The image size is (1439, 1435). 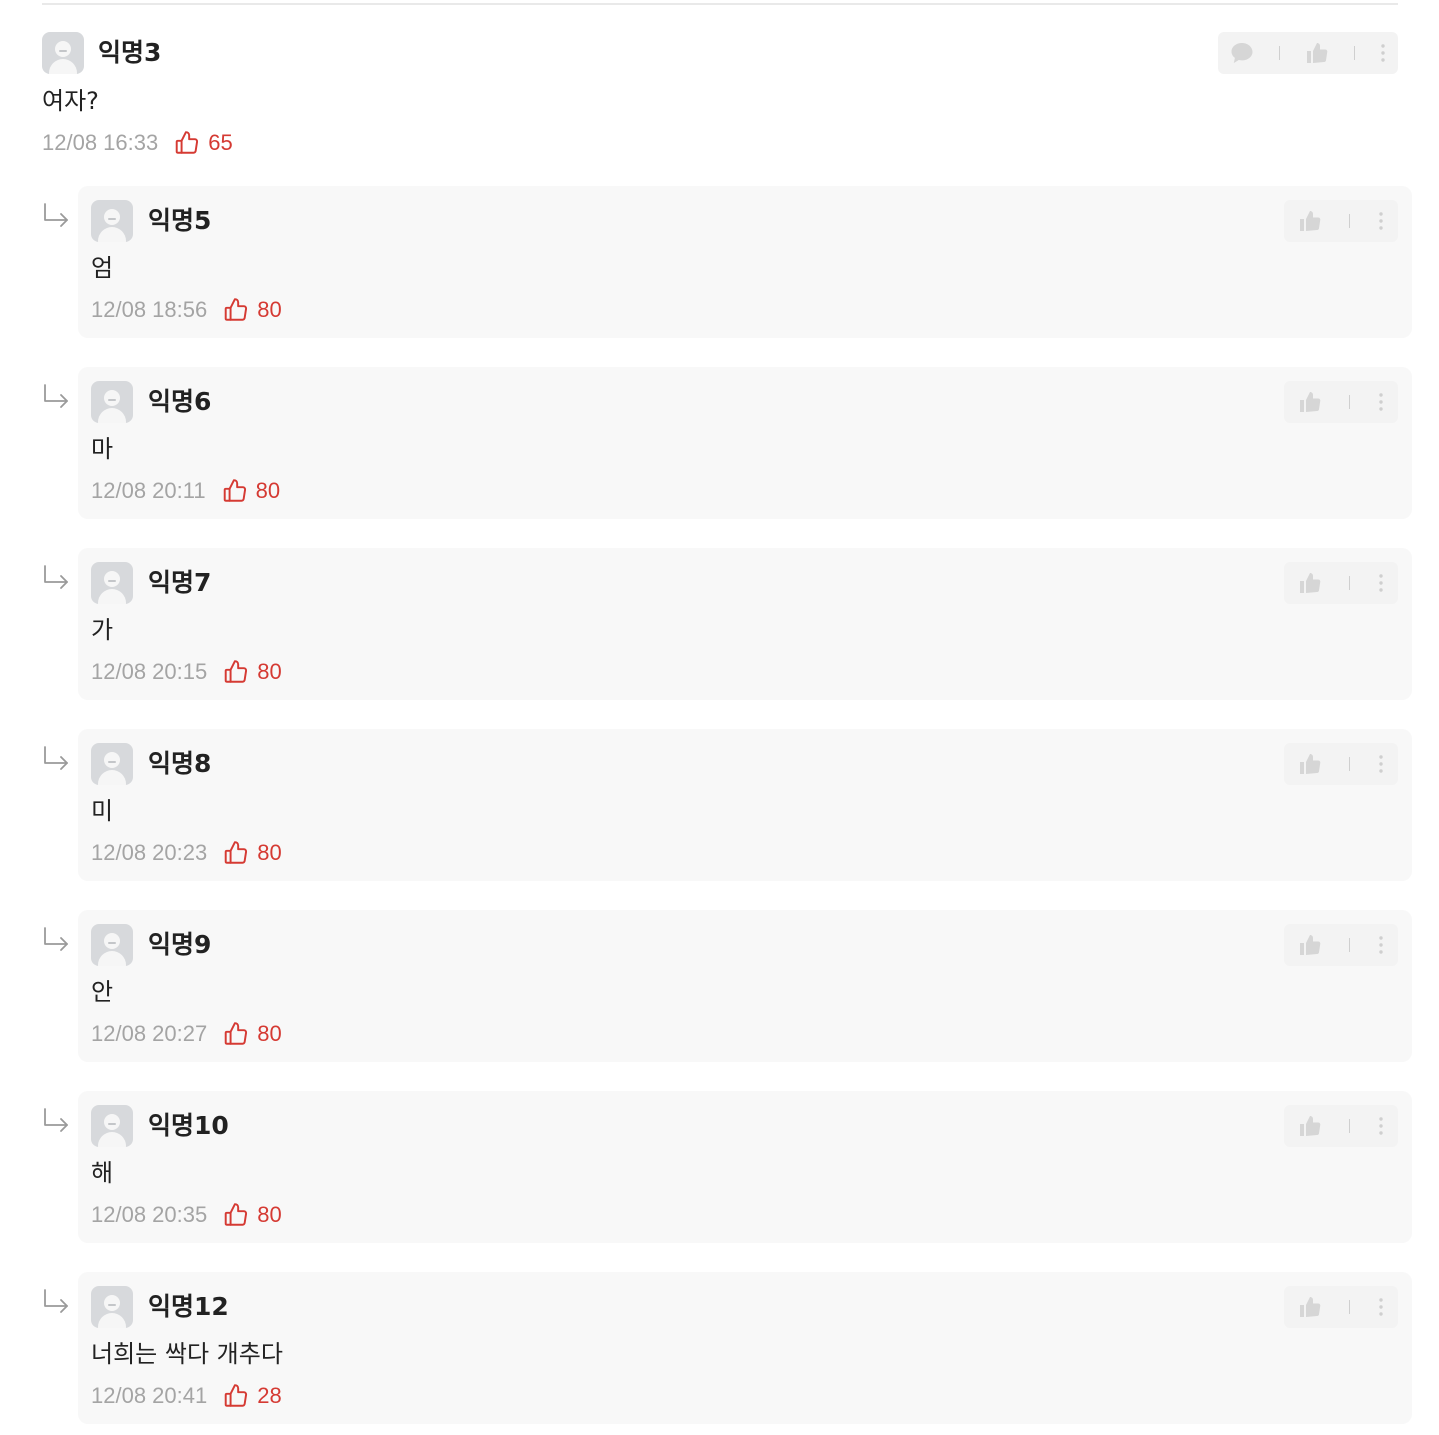 I want to click on reply-comment: 익명12 너희는 싹다 개추다 12/08 20:41 28, so click(x=719, y=1348).